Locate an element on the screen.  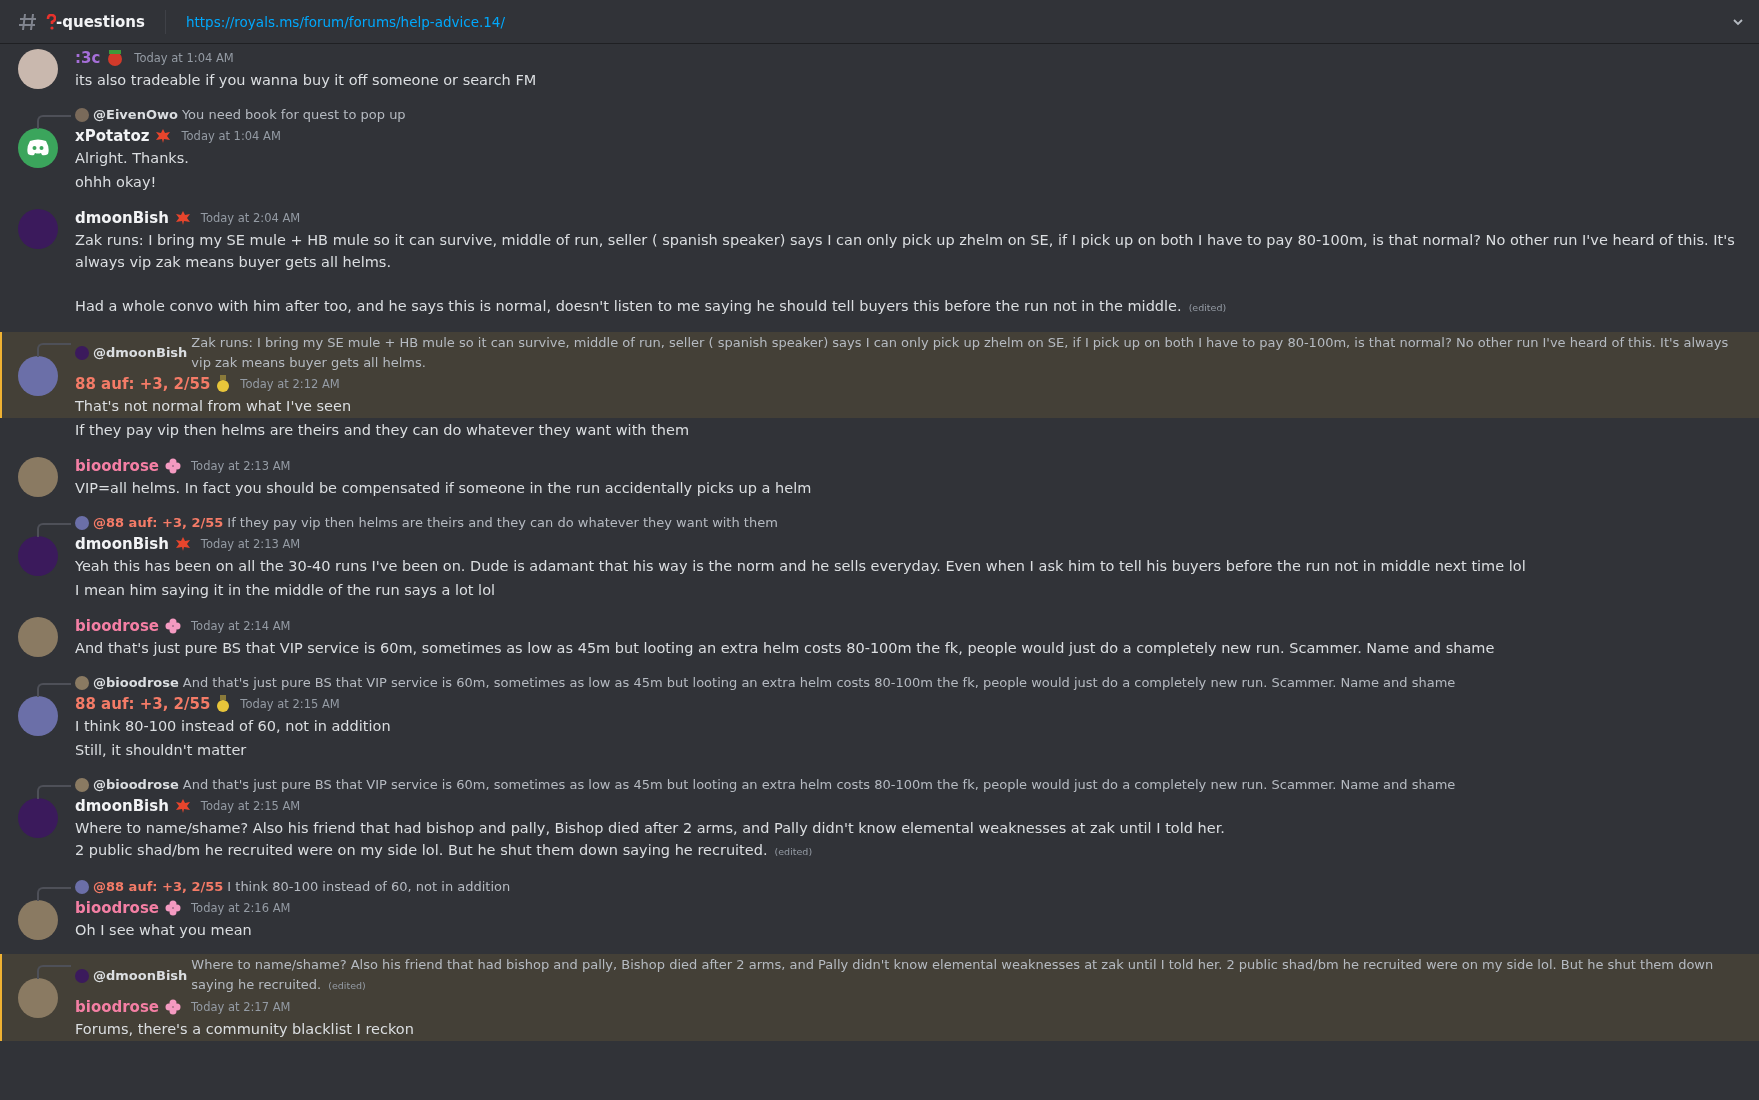
message-text: I think 80-100 instead of 60, not in addition is located at coordinates (233, 726).